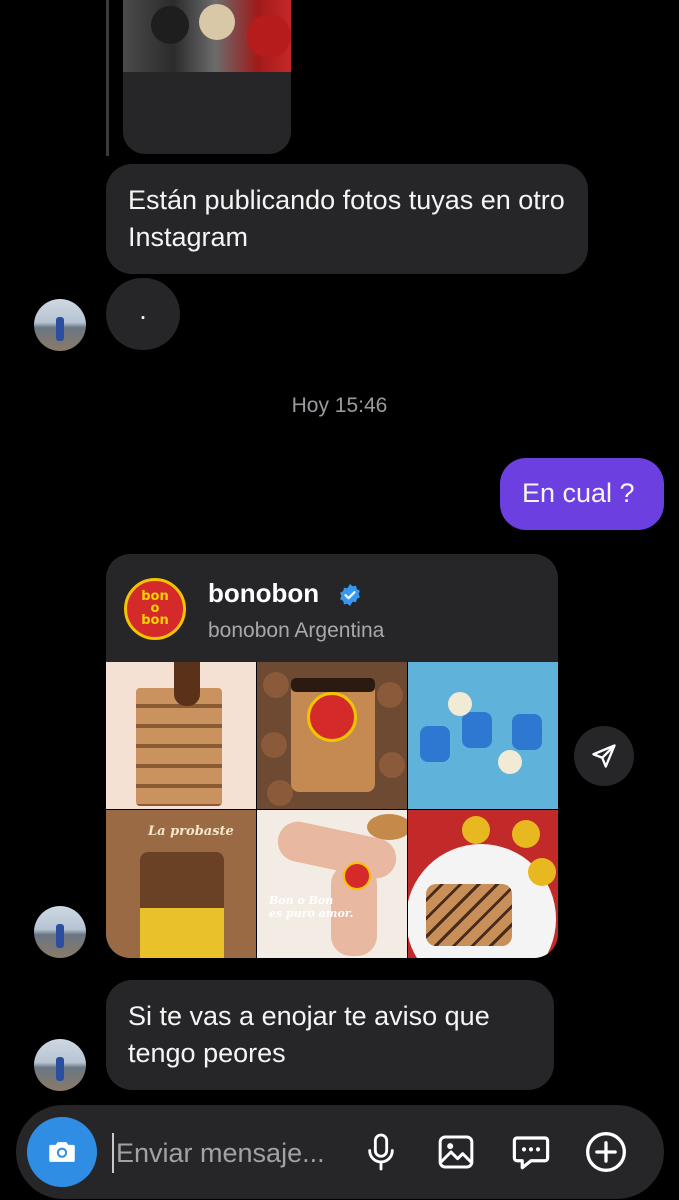 The width and height of the screenshot is (679, 1200). Describe the element at coordinates (155, 609) in the screenshot. I see `brand-logo-avatar: bon o bon` at that location.